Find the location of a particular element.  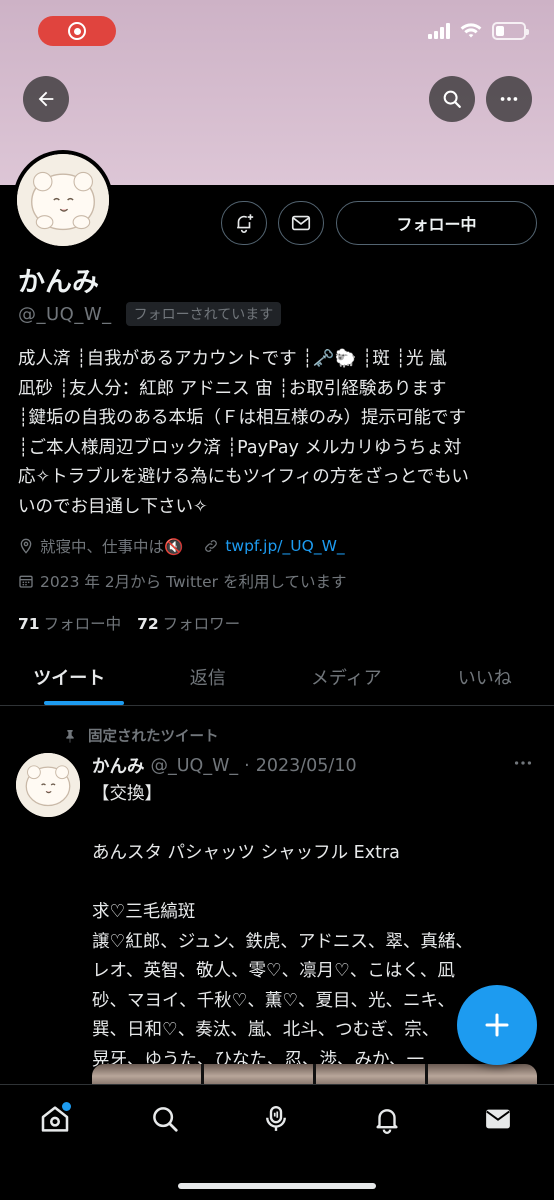

tab-replies: 返信 is located at coordinates (208, 676).